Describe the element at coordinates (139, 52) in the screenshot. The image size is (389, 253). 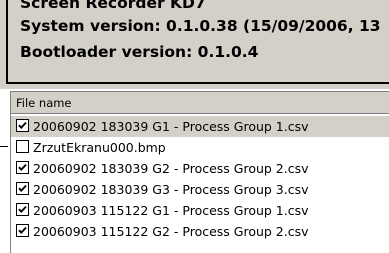
I see `bootloader-version: Bootloader version: 0.1.0.4` at that location.